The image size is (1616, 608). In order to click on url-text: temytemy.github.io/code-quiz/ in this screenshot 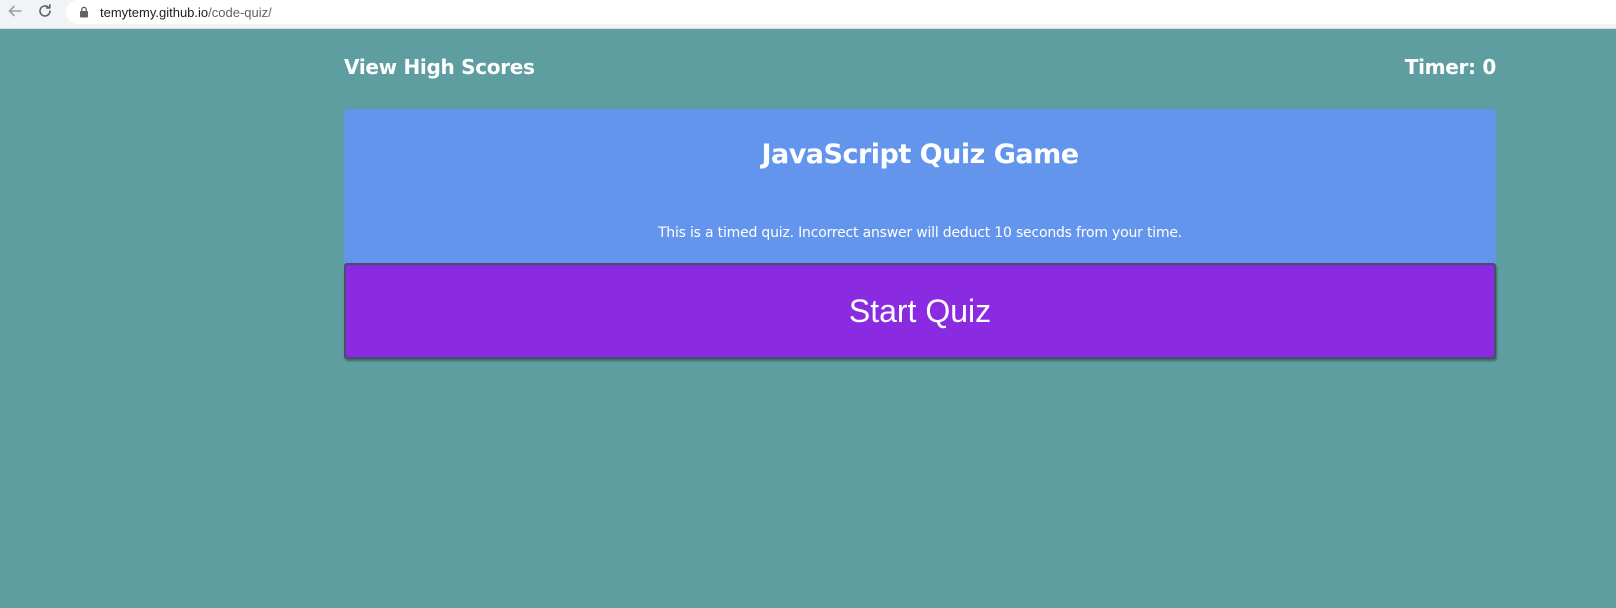, I will do `click(186, 12)`.